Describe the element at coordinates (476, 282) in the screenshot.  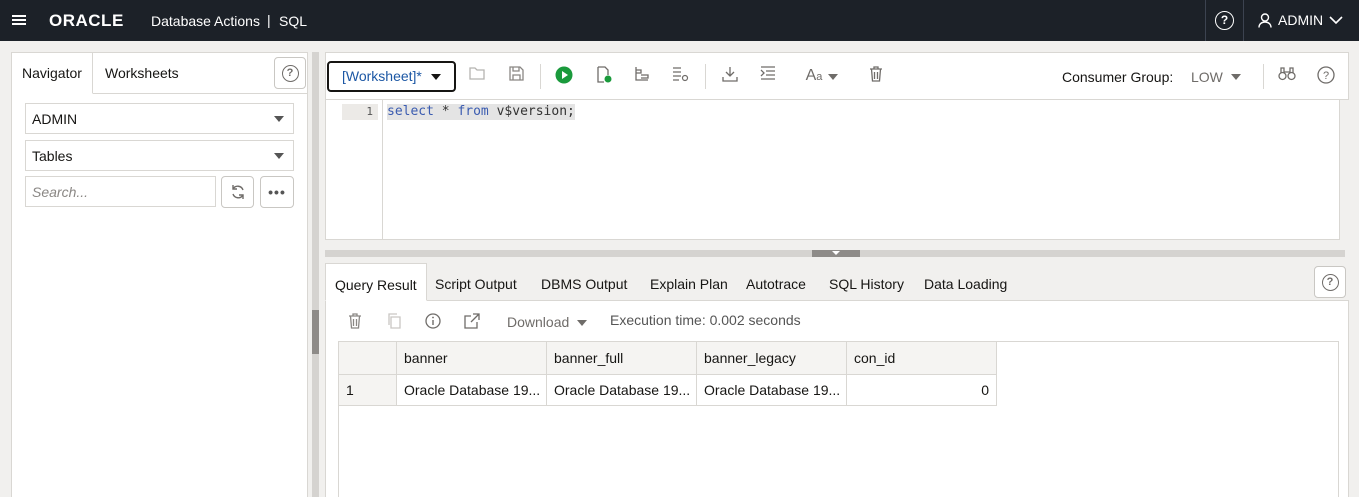
I see `tab-script-output: Script Output` at that location.